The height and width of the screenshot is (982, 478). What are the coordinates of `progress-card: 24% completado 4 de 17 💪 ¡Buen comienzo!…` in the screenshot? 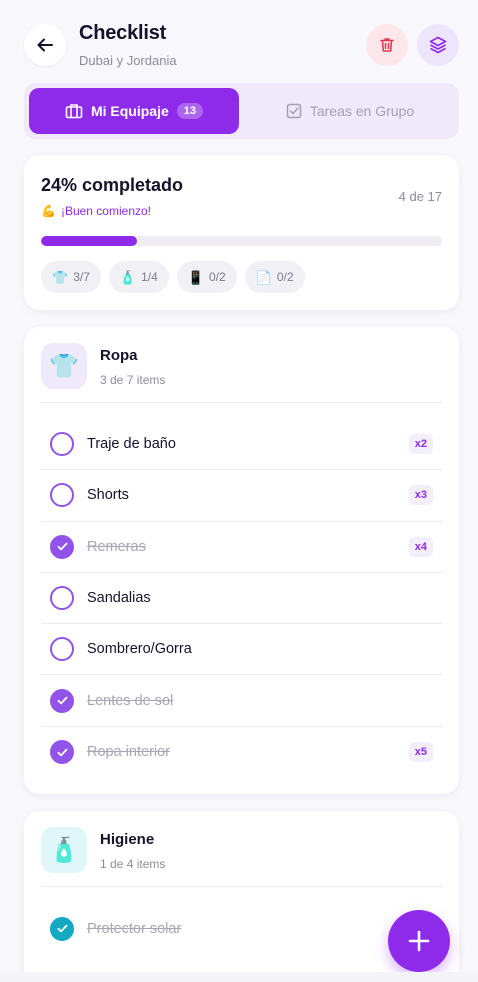 It's located at (241, 232).